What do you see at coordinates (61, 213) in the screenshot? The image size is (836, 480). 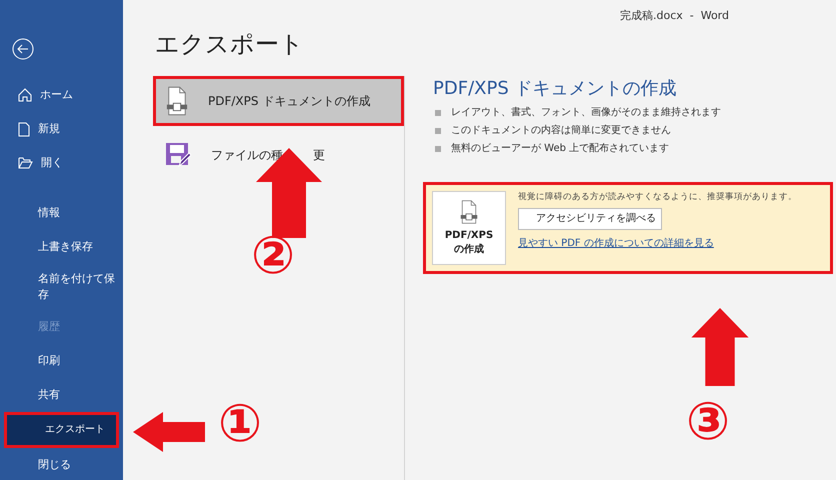 I see `sidebar-item: 情報` at bounding box center [61, 213].